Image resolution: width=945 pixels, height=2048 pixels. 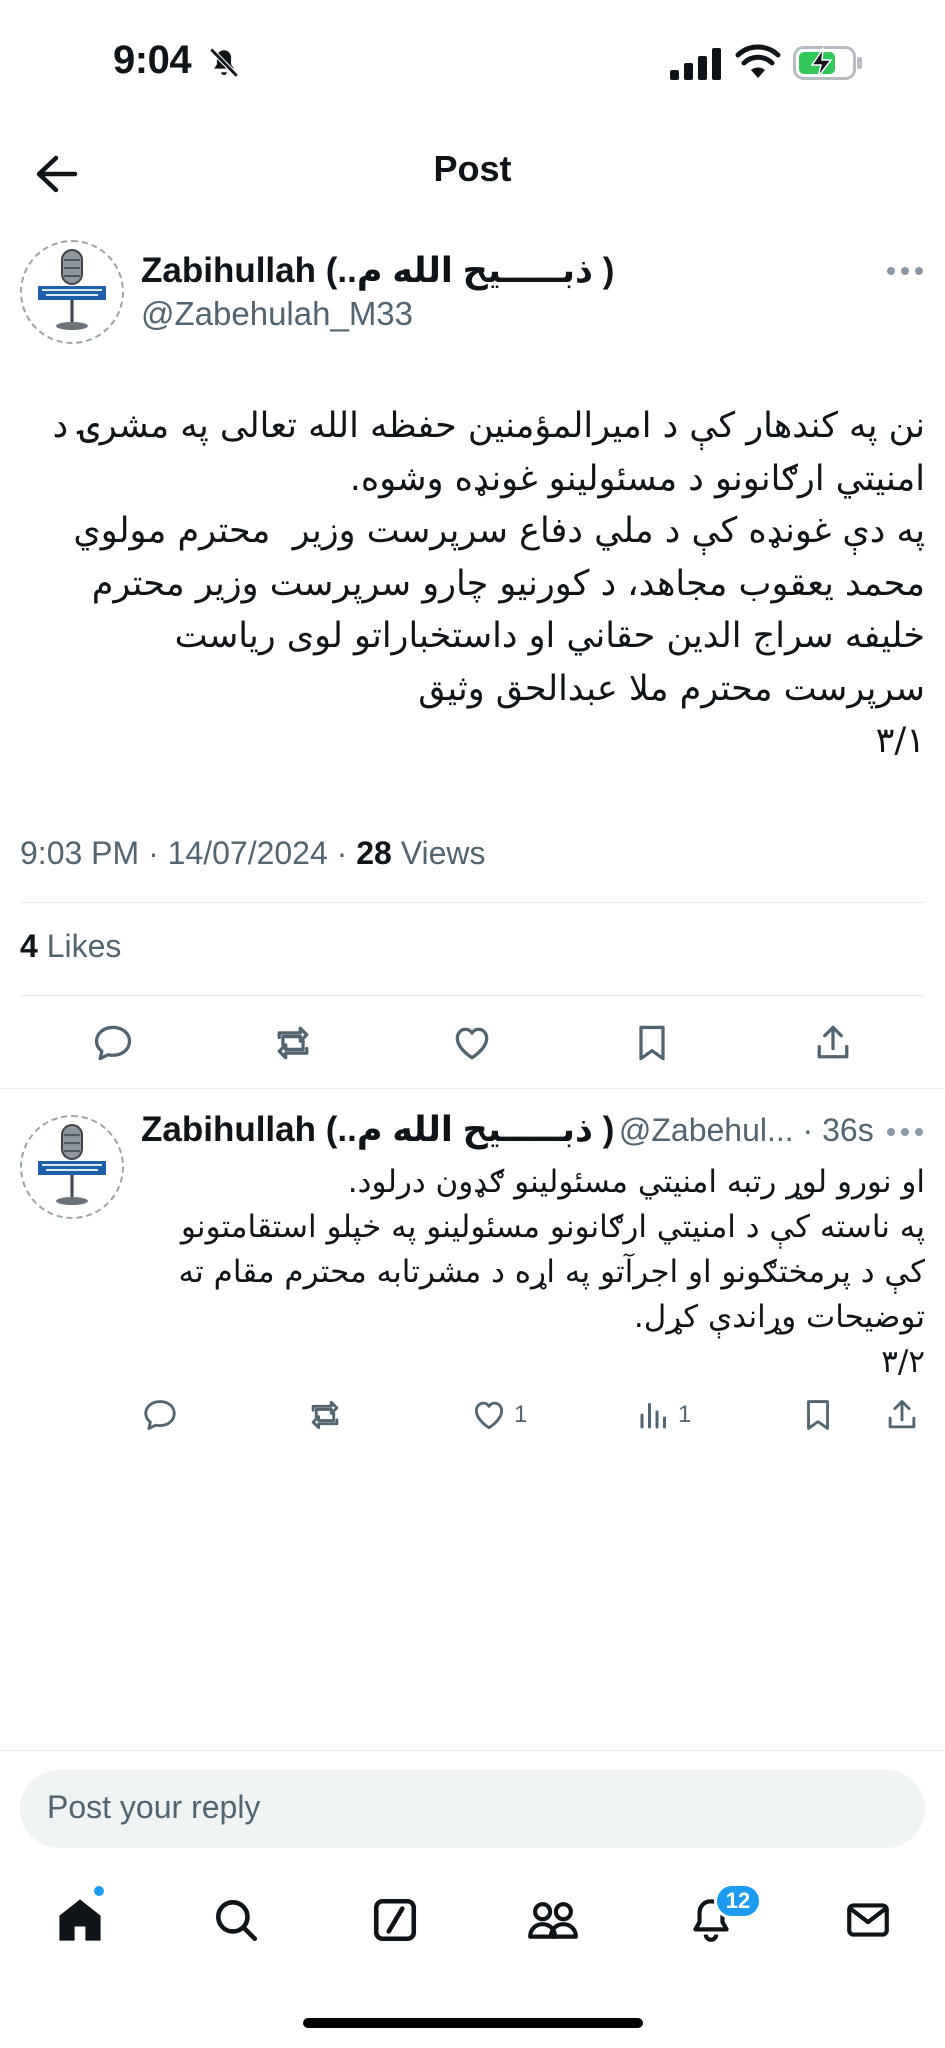 What do you see at coordinates (443, 853) in the screenshot?
I see `views-label: Views` at bounding box center [443, 853].